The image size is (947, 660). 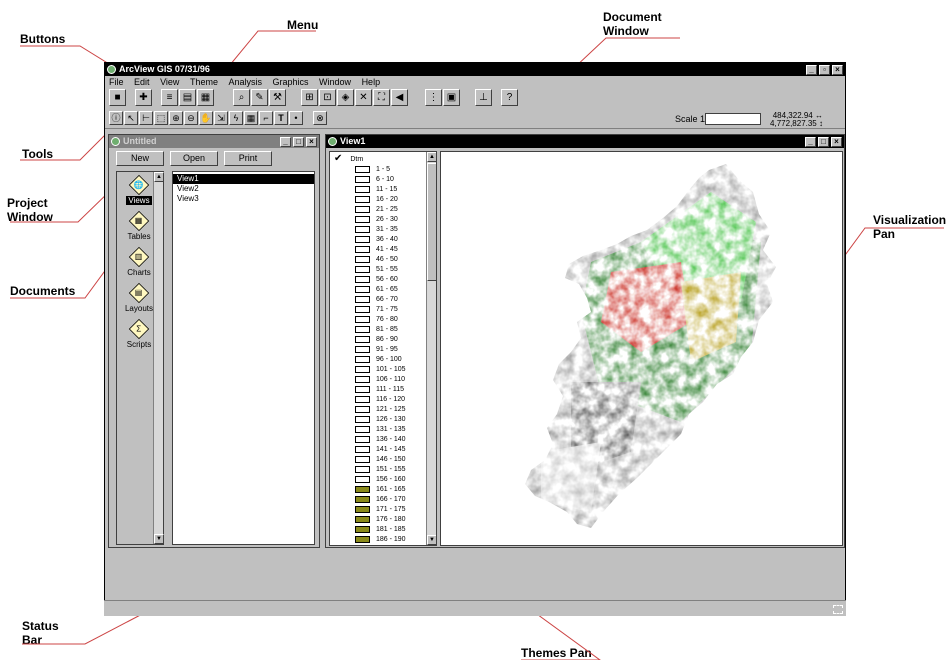 What do you see at coordinates (391, 509) in the screenshot?
I see `legend-class-label: 171 - 175` at bounding box center [391, 509].